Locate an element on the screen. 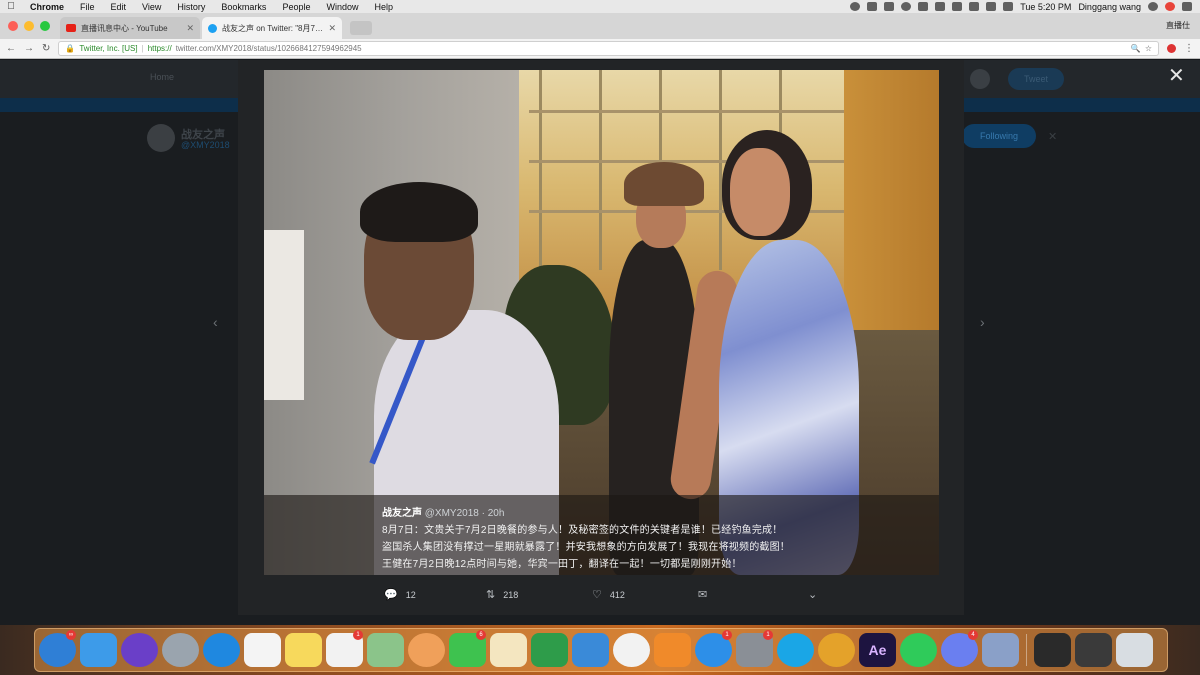 This screenshot has width=1200, height=675. itunes-icon is located at coordinates (631, 650).